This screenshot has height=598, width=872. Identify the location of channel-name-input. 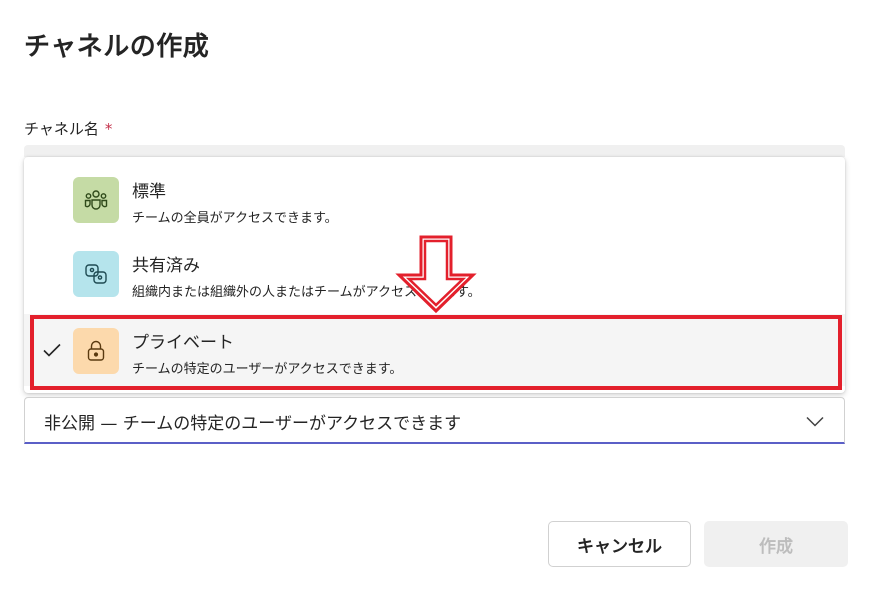
(434, 151).